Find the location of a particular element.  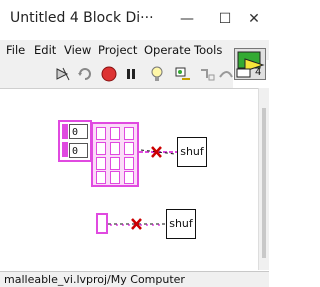

status-bar: malleable_vi.lvproj/My Computer is located at coordinates (134, 279).